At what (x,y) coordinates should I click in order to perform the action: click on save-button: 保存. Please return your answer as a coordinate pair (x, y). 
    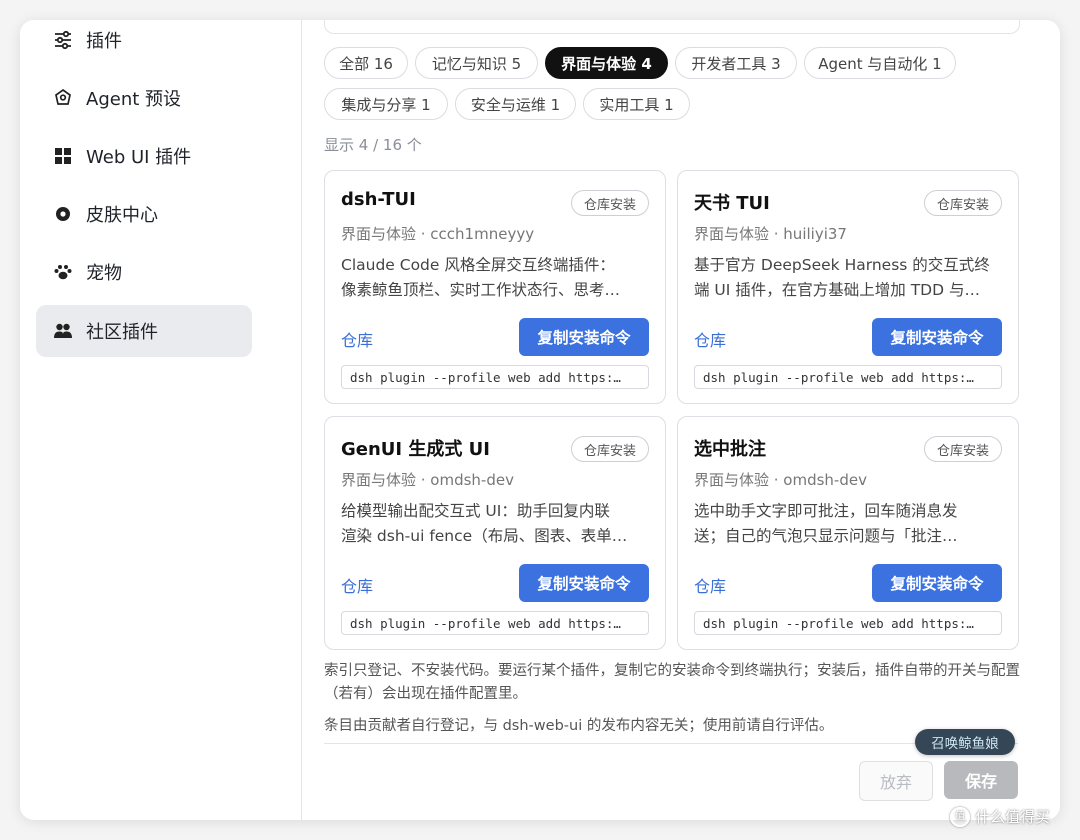
    Looking at the image, I should click on (981, 780).